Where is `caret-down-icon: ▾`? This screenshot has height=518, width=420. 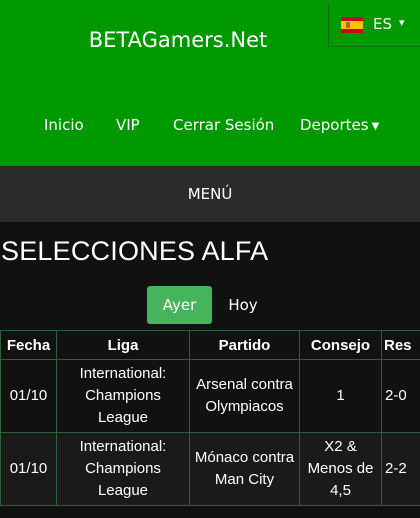 caret-down-icon: ▾ is located at coordinates (402, 22).